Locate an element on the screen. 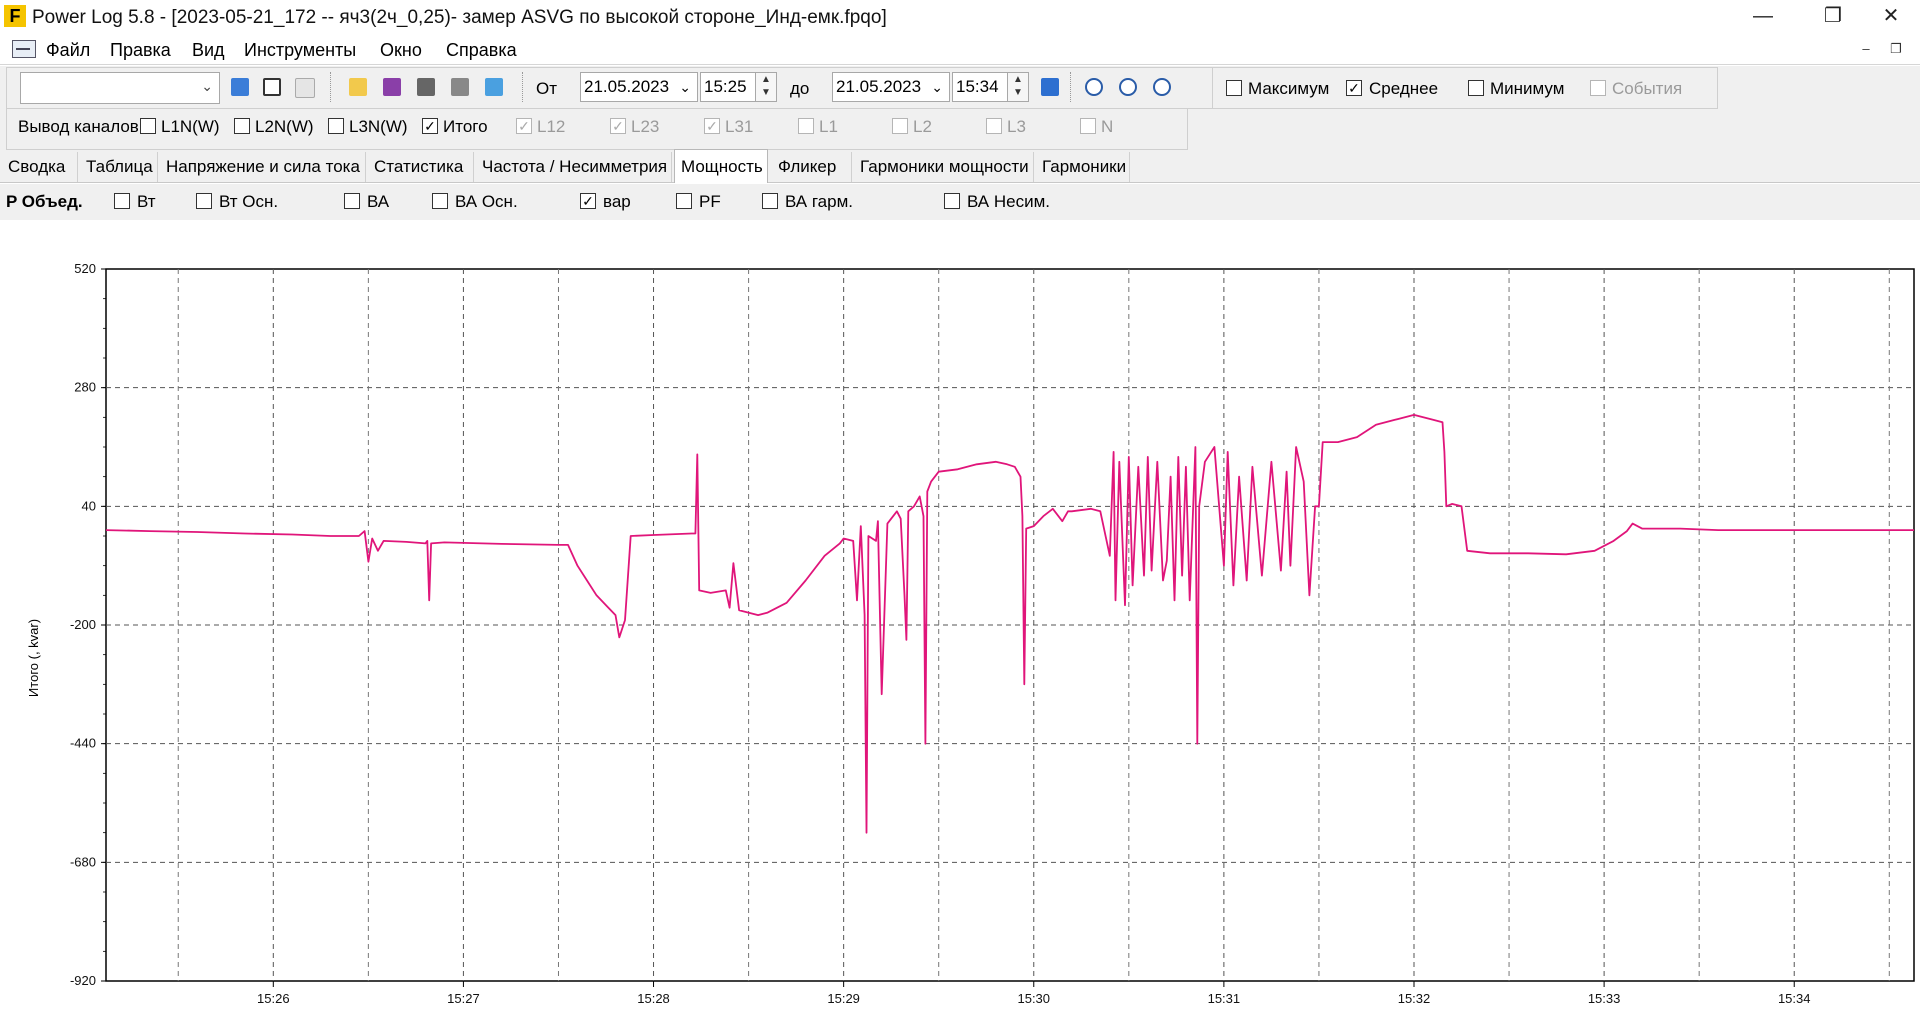 This screenshot has height=1015, width=1920. watt-checkbox is located at coordinates (122, 201).